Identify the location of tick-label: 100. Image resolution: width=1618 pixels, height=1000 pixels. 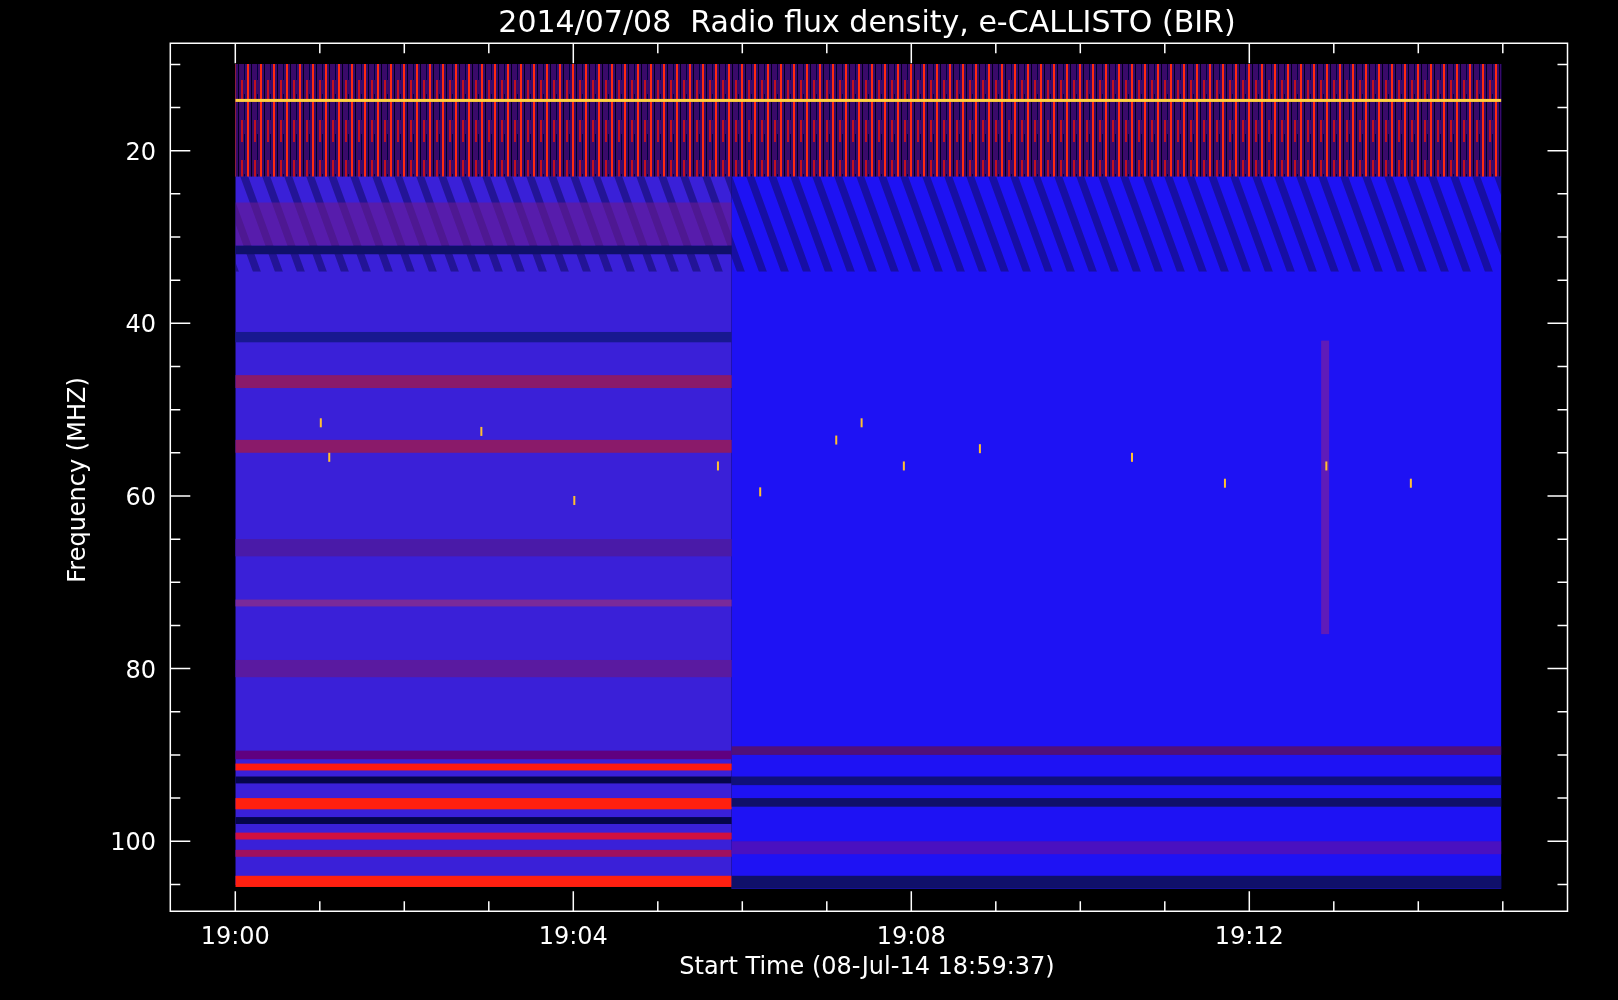
(133, 842).